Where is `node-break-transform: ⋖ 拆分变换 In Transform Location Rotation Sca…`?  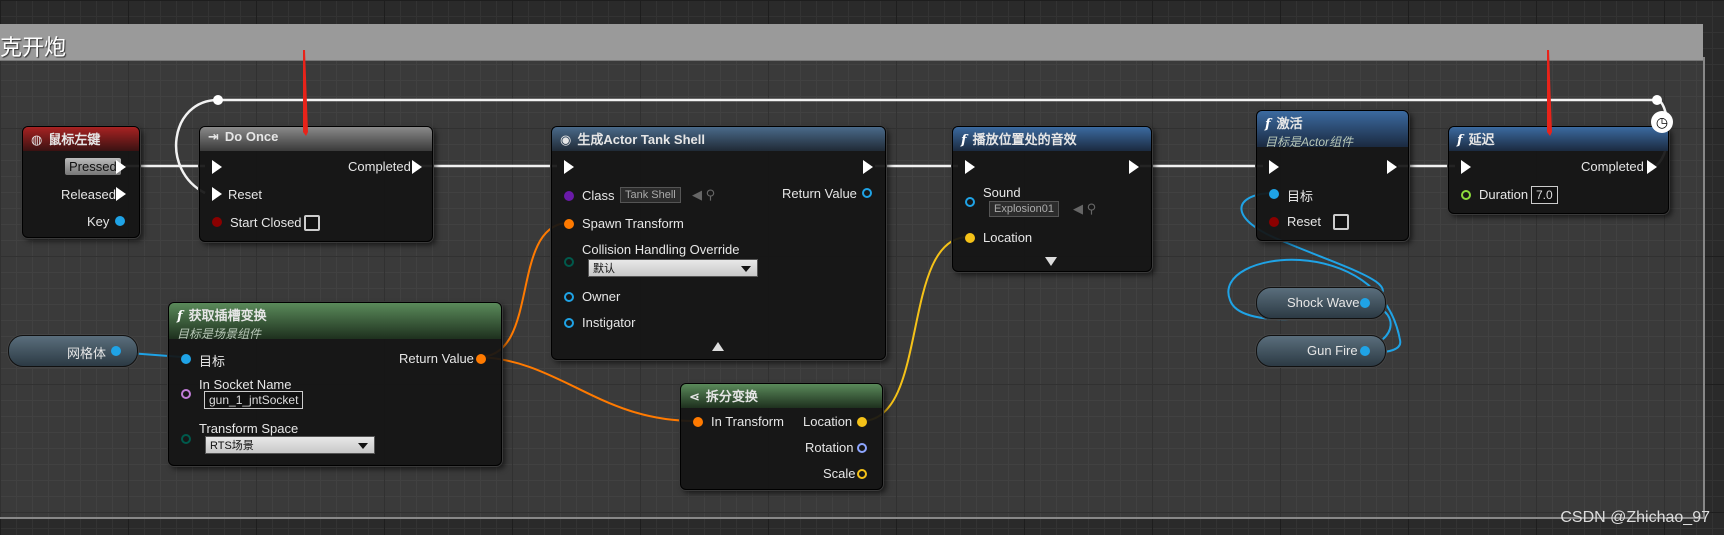
node-break-transform: ⋖ 拆分变换 In Transform Location Rotation Sca… is located at coordinates (781, 436).